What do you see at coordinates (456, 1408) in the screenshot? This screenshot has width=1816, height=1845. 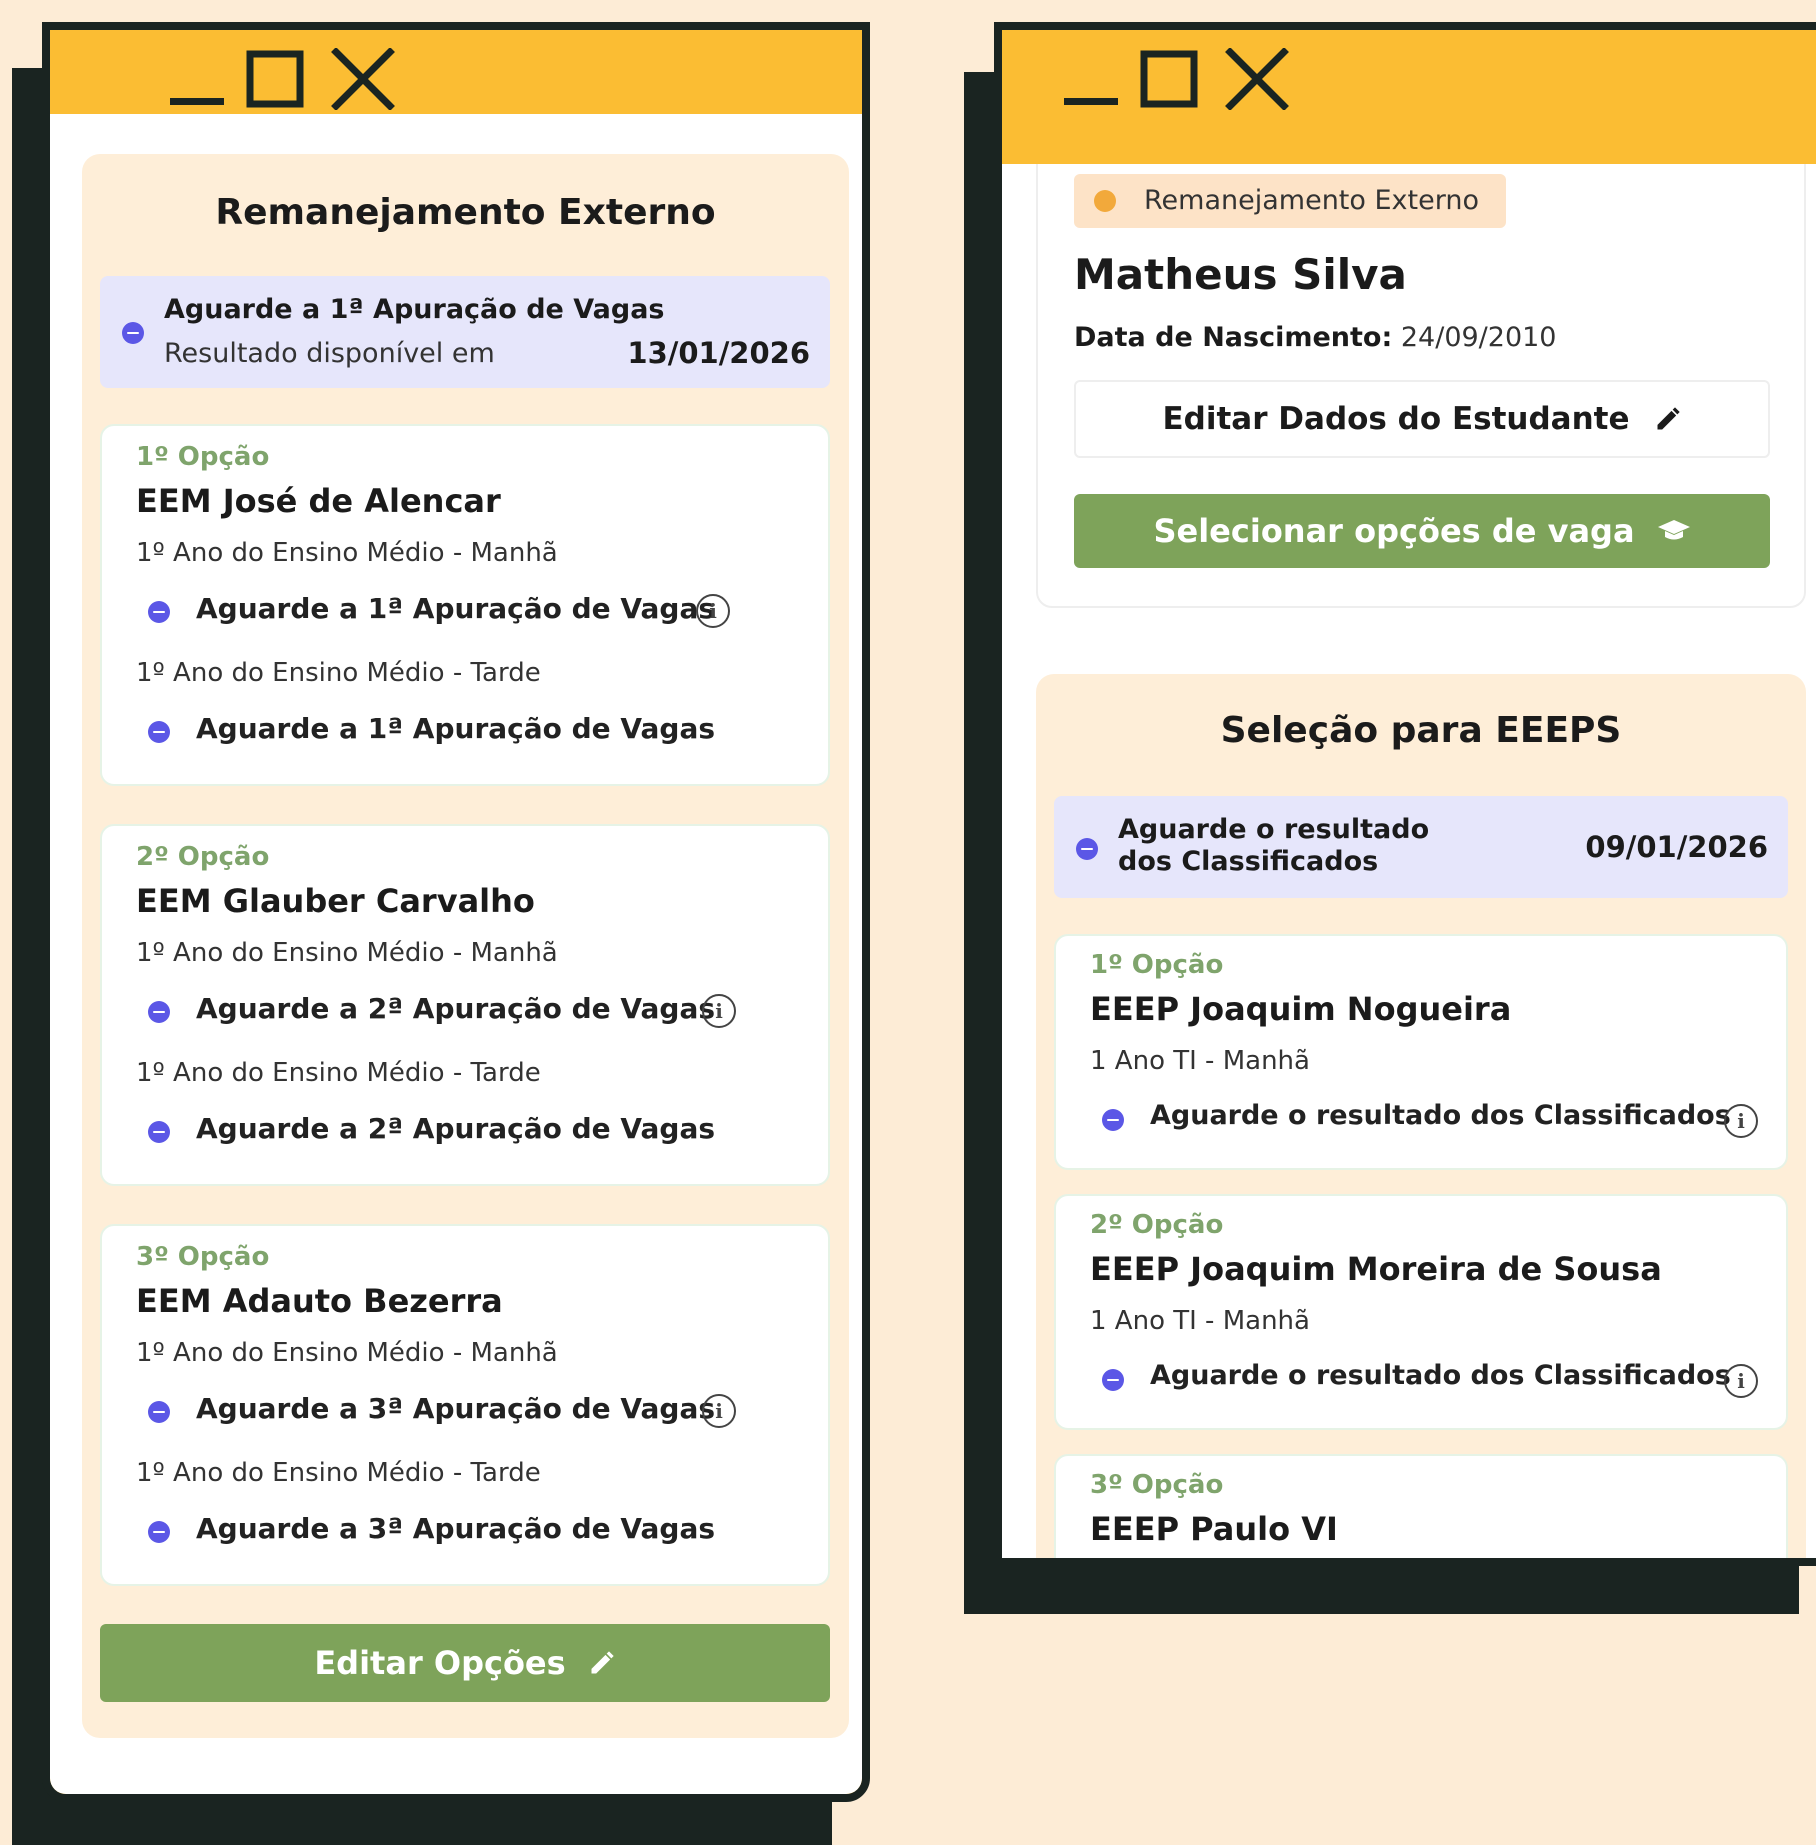 I see `status-morning: Aguarde a 3ª Apuração de Vagas` at bounding box center [456, 1408].